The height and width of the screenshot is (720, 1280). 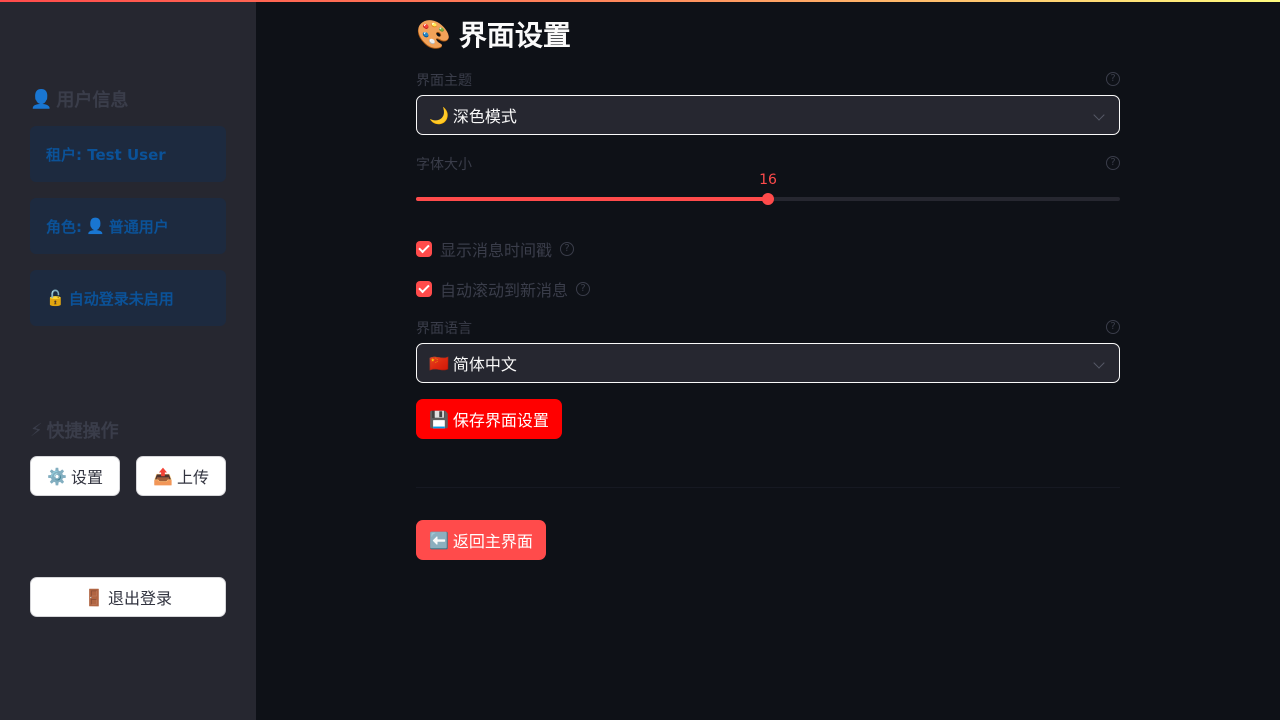 What do you see at coordinates (439, 419) in the screenshot?
I see `floppy-disk-icon: 💾` at bounding box center [439, 419].